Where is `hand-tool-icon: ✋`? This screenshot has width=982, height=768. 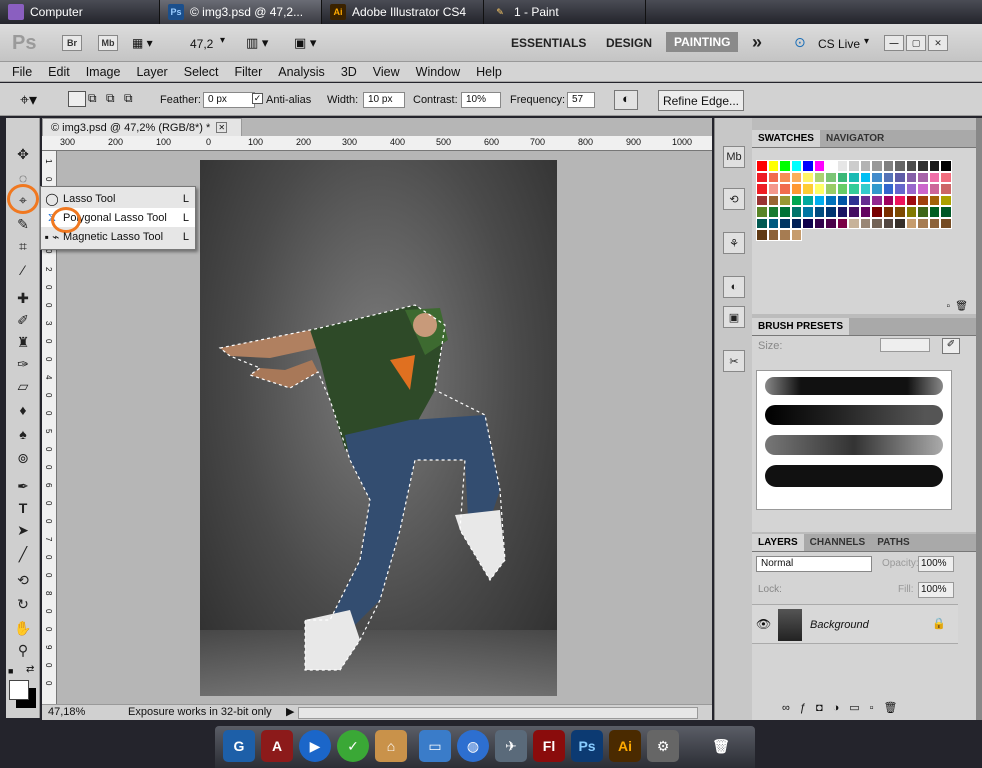 hand-tool-icon: ✋ is located at coordinates (23, 628).